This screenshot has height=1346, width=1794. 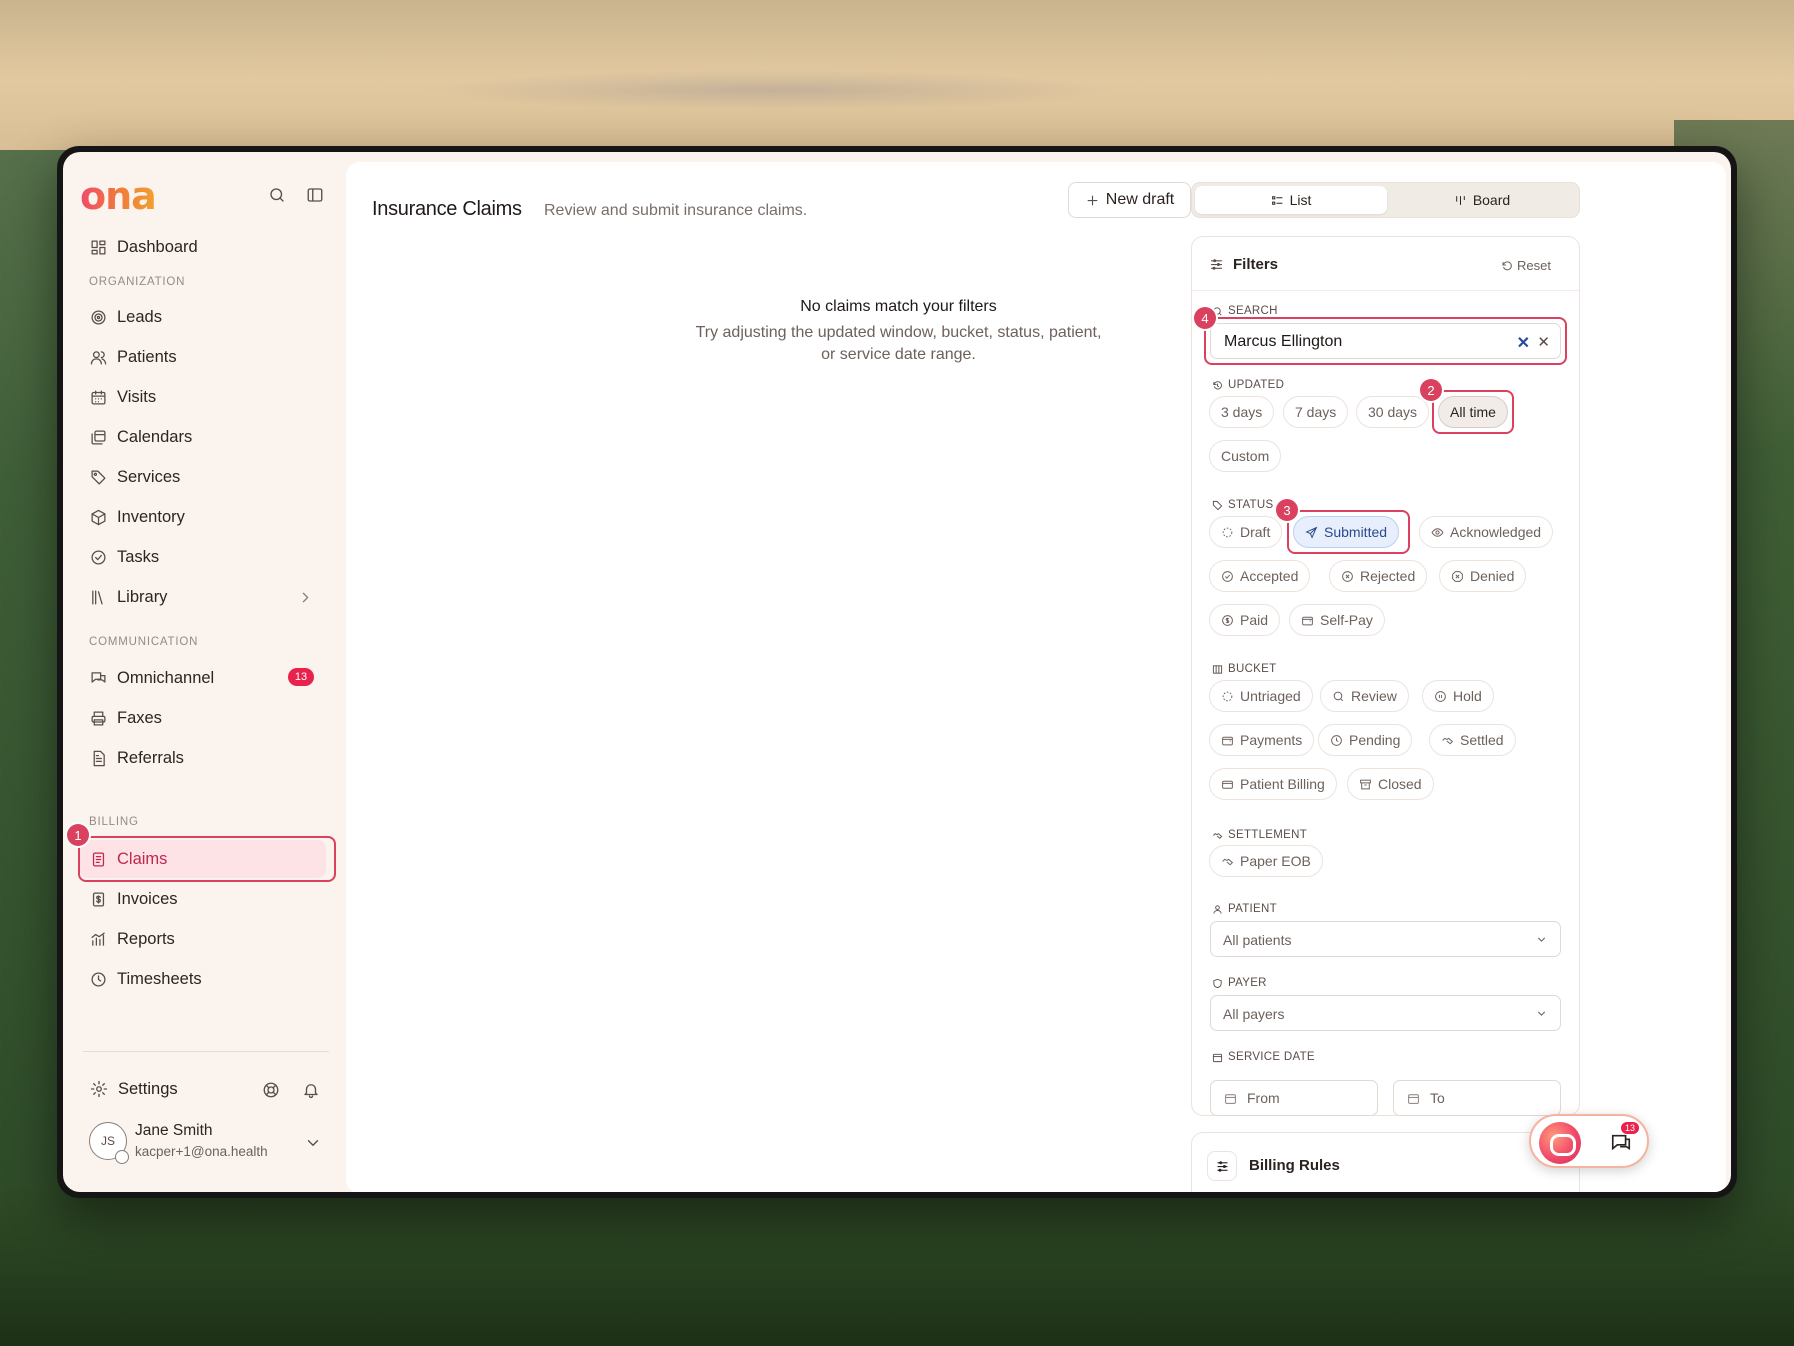 What do you see at coordinates (1092, 200) in the screenshot?
I see `plus-icon` at bounding box center [1092, 200].